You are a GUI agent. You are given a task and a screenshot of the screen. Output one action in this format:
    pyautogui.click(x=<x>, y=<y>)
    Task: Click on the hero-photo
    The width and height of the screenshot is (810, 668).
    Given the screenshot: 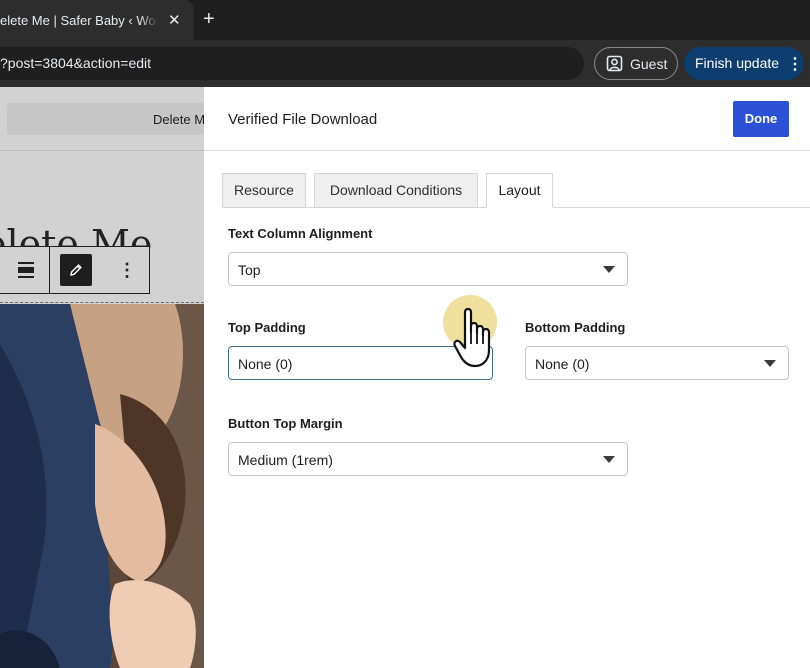 What is the action you would take?
    pyautogui.click(x=102, y=486)
    